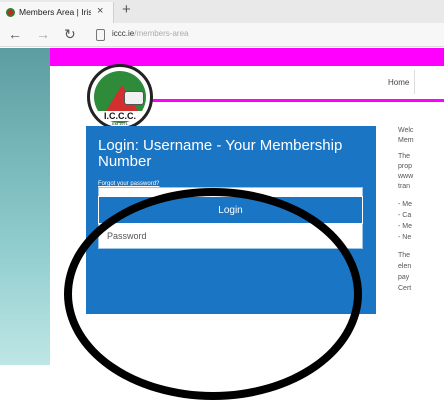  What do you see at coordinates (220, 153) in the screenshot?
I see `login-title: Login: Username - Your Membership Number` at bounding box center [220, 153].